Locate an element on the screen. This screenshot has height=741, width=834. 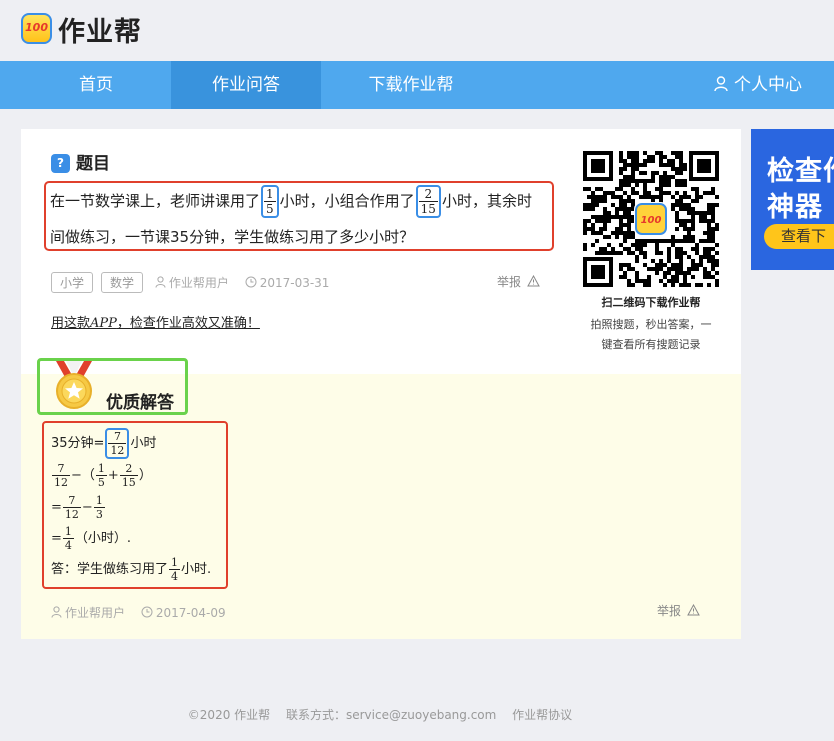
nav-item-qa: 作业问答 is located at coordinates (246, 85).